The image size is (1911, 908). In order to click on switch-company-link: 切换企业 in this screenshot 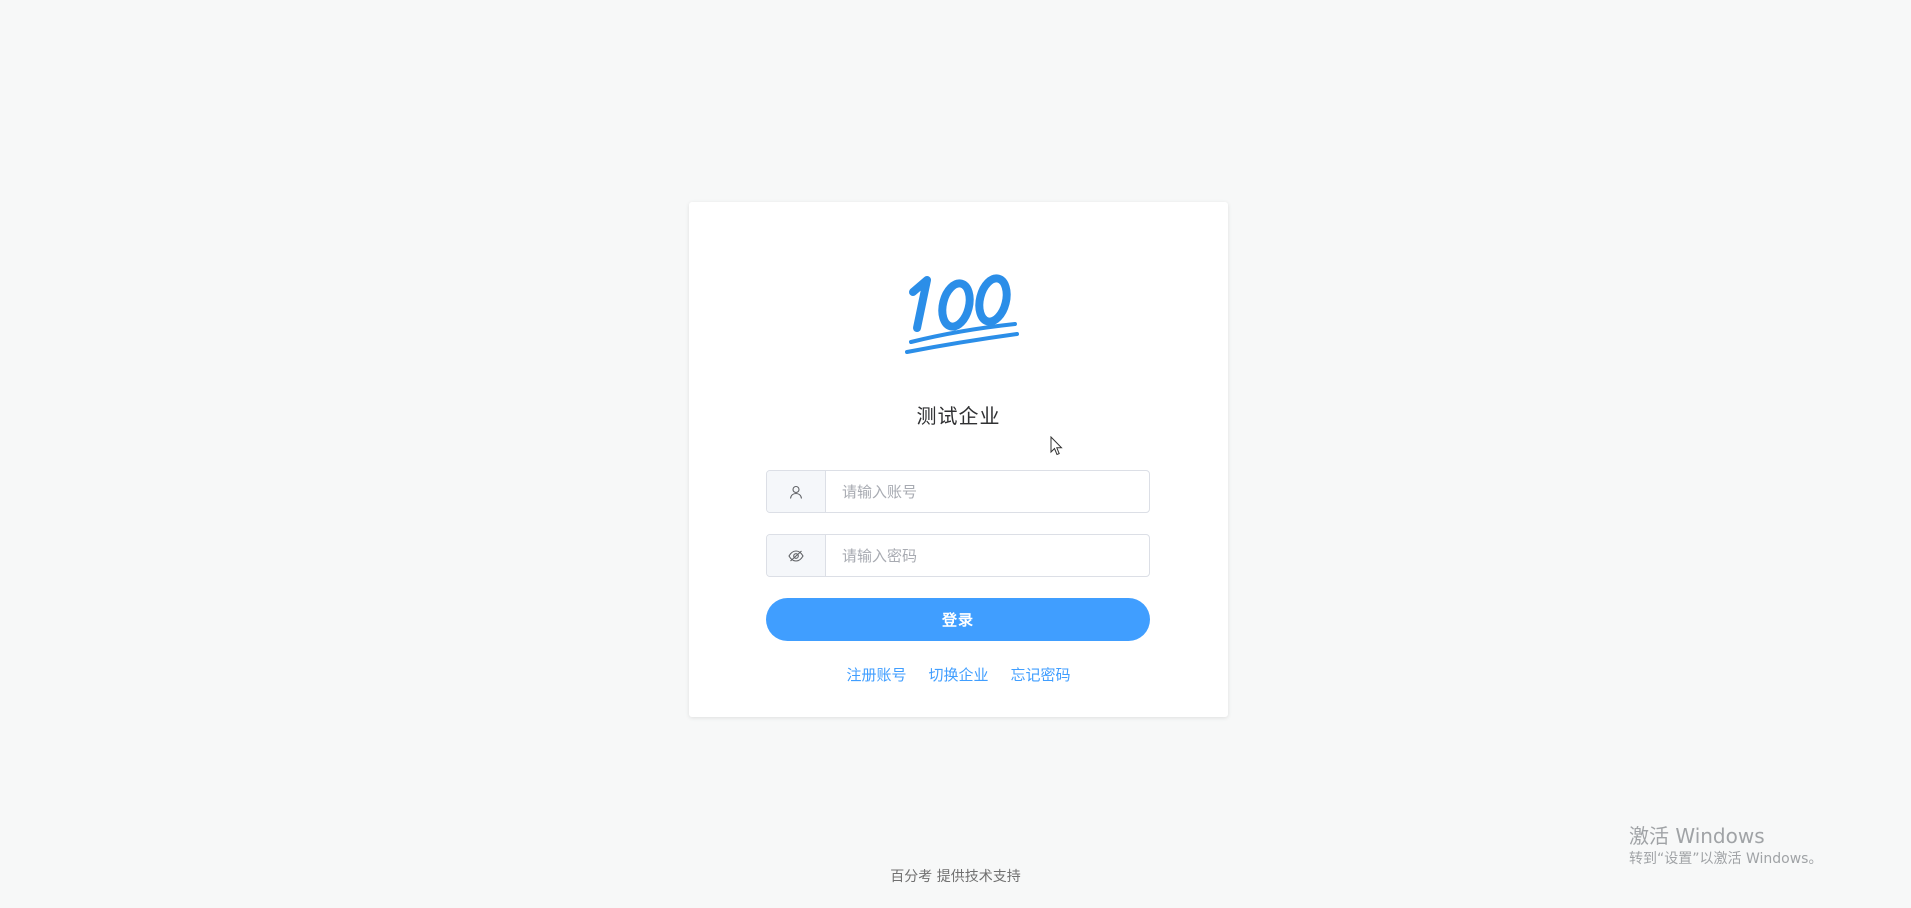, I will do `click(958, 674)`.